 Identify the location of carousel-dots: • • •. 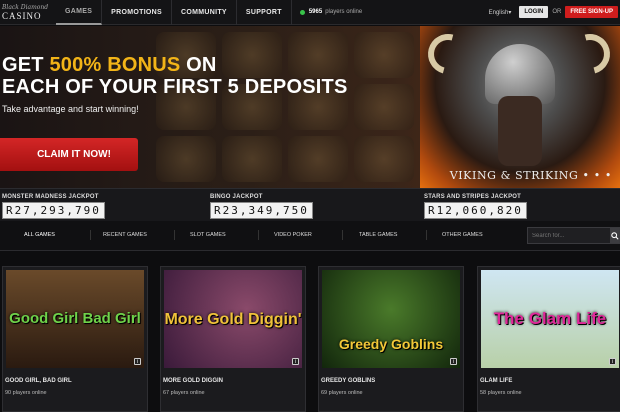
(597, 175).